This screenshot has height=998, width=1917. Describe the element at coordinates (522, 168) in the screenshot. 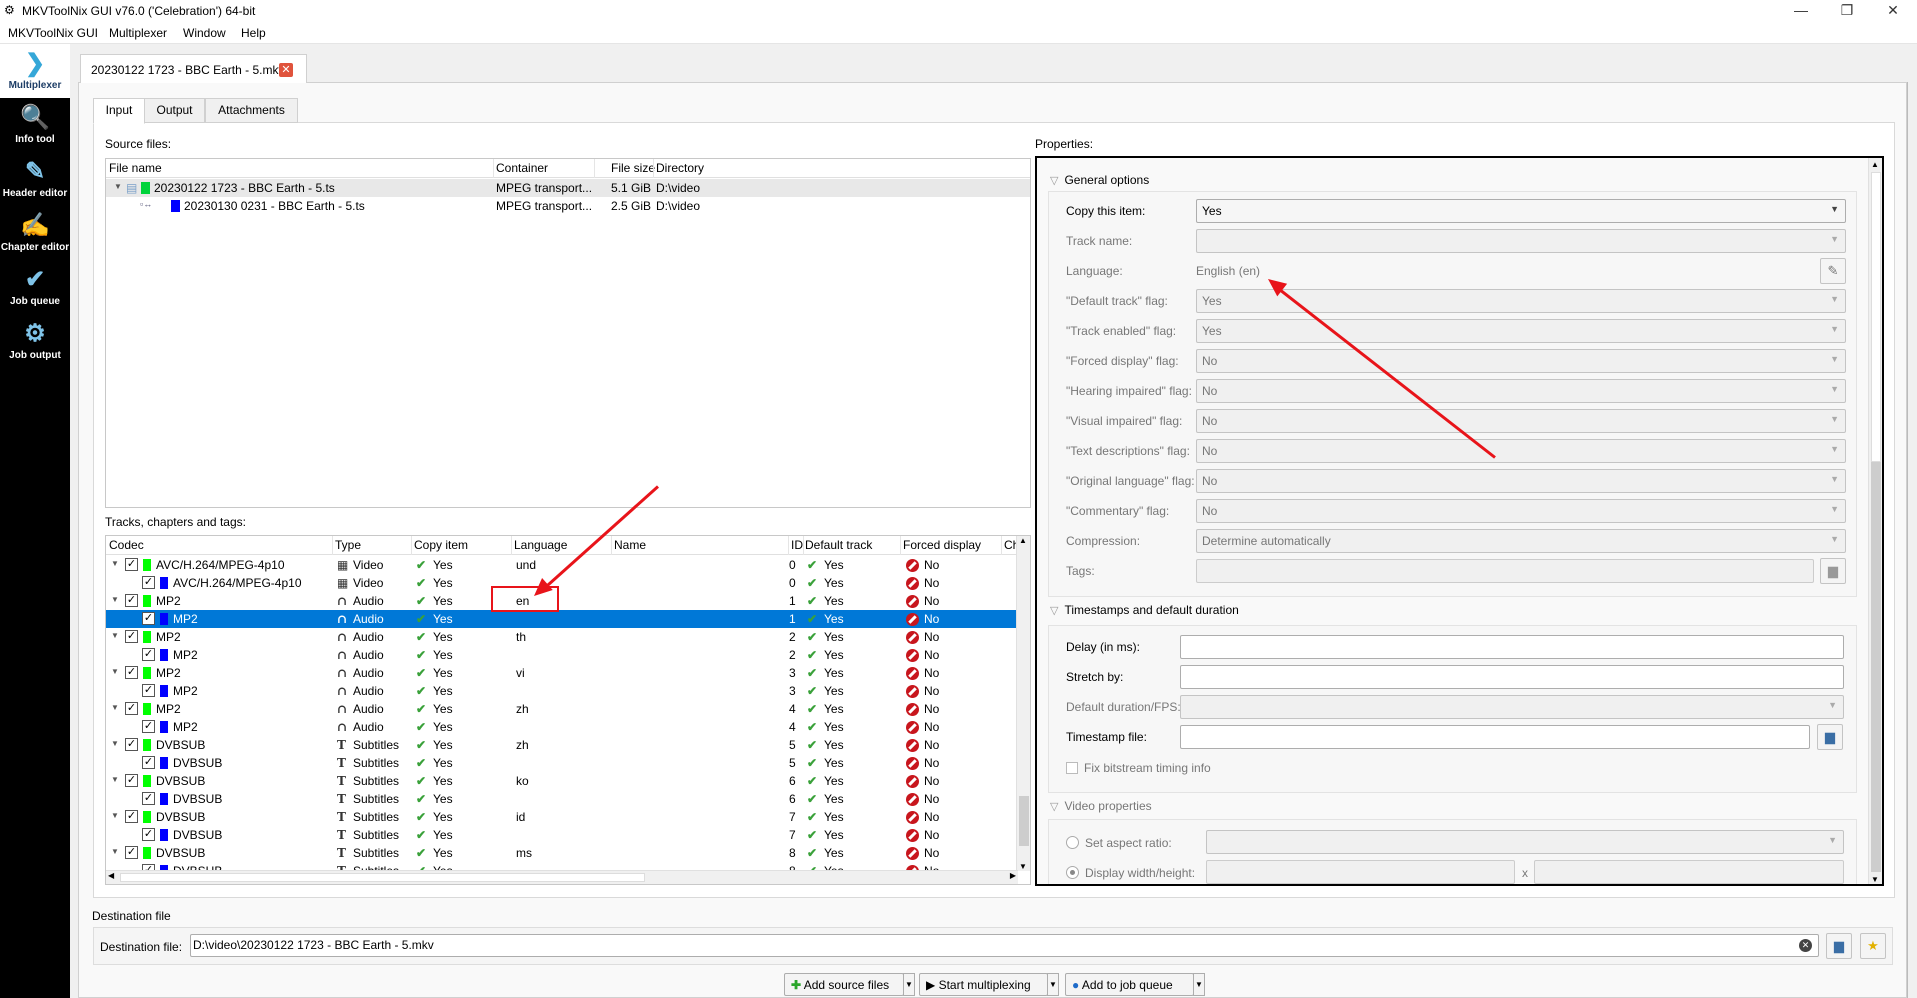

I see `col-container: Container` at that location.